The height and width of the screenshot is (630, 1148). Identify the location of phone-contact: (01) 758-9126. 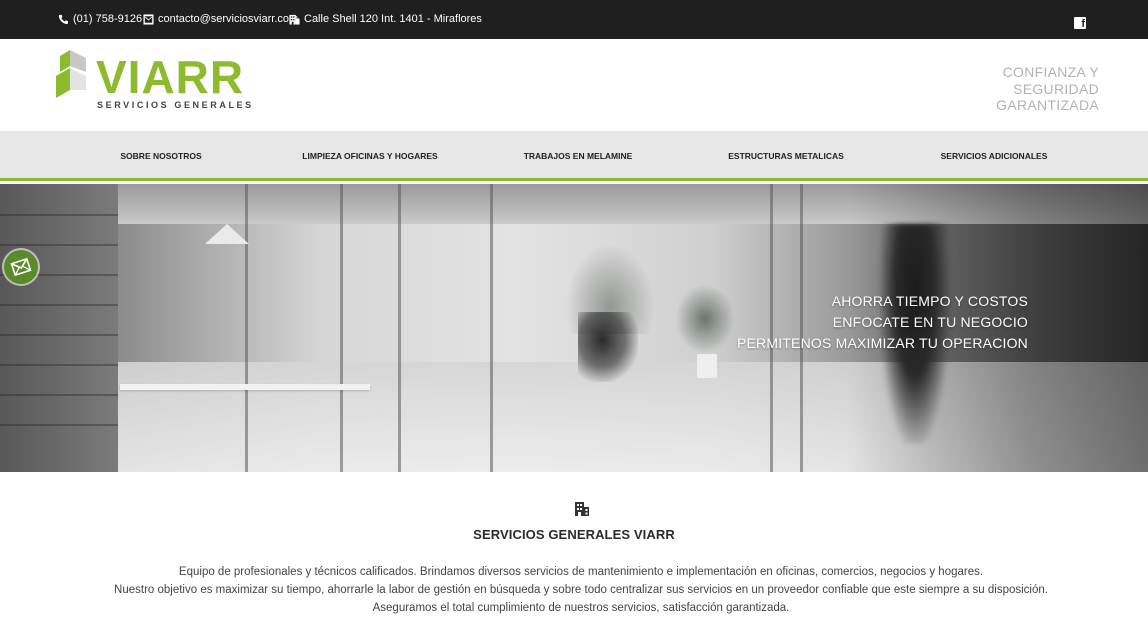
(100, 19).